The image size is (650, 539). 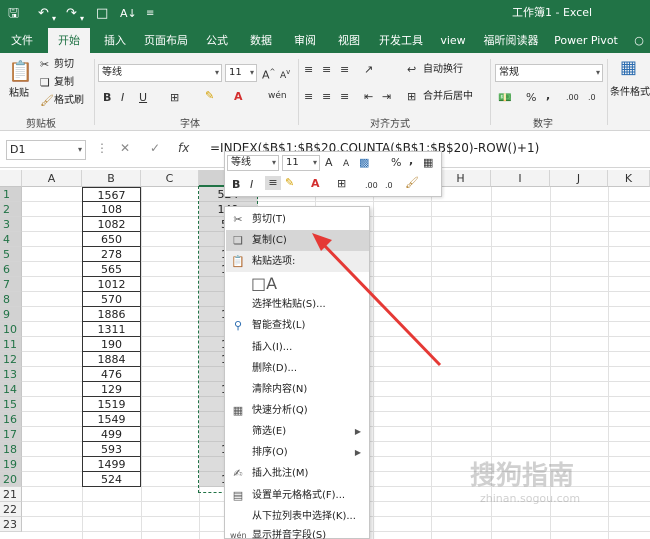 I want to click on annotation-arrow, so click(x=377, y=300).